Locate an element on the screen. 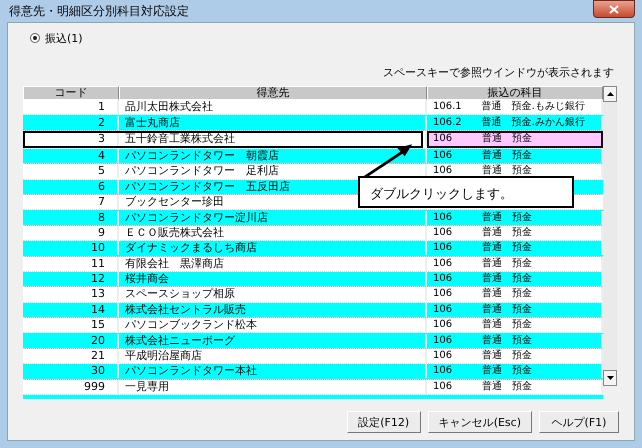 Image resolution: width=642 pixels, height=448 pixels. up-arrow-icon is located at coordinates (610, 94).